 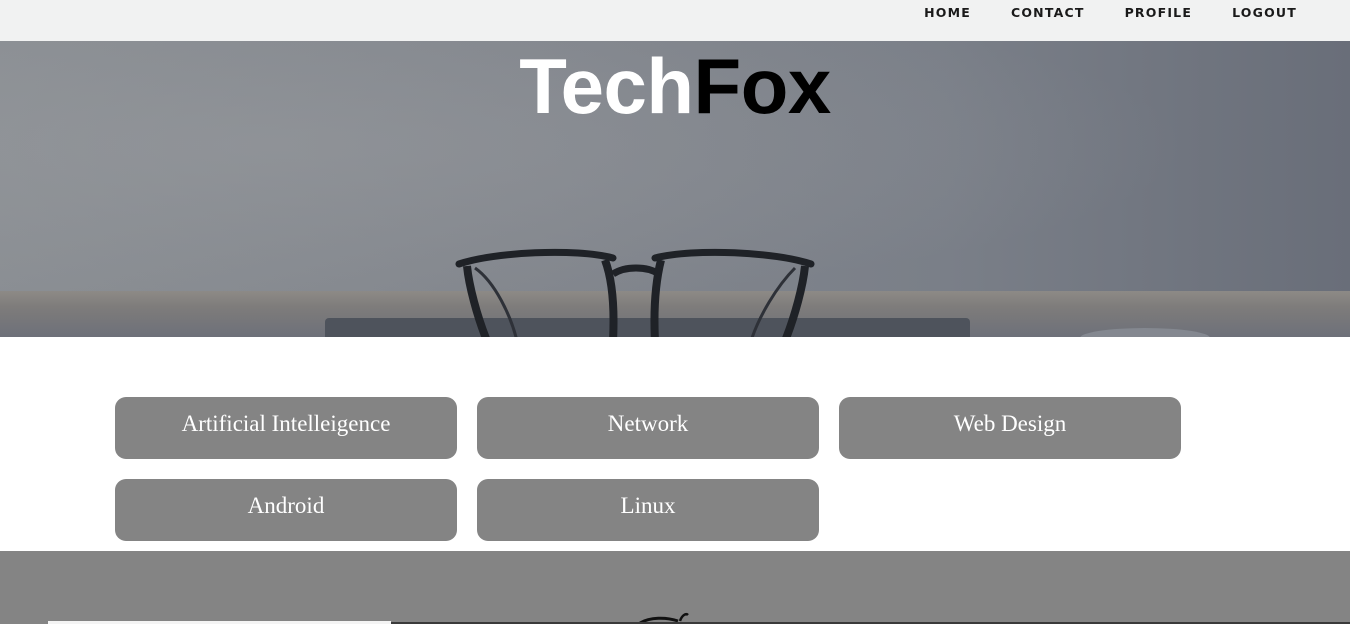 What do you see at coordinates (635, 292) in the screenshot?
I see `eyeglasses-image` at bounding box center [635, 292].